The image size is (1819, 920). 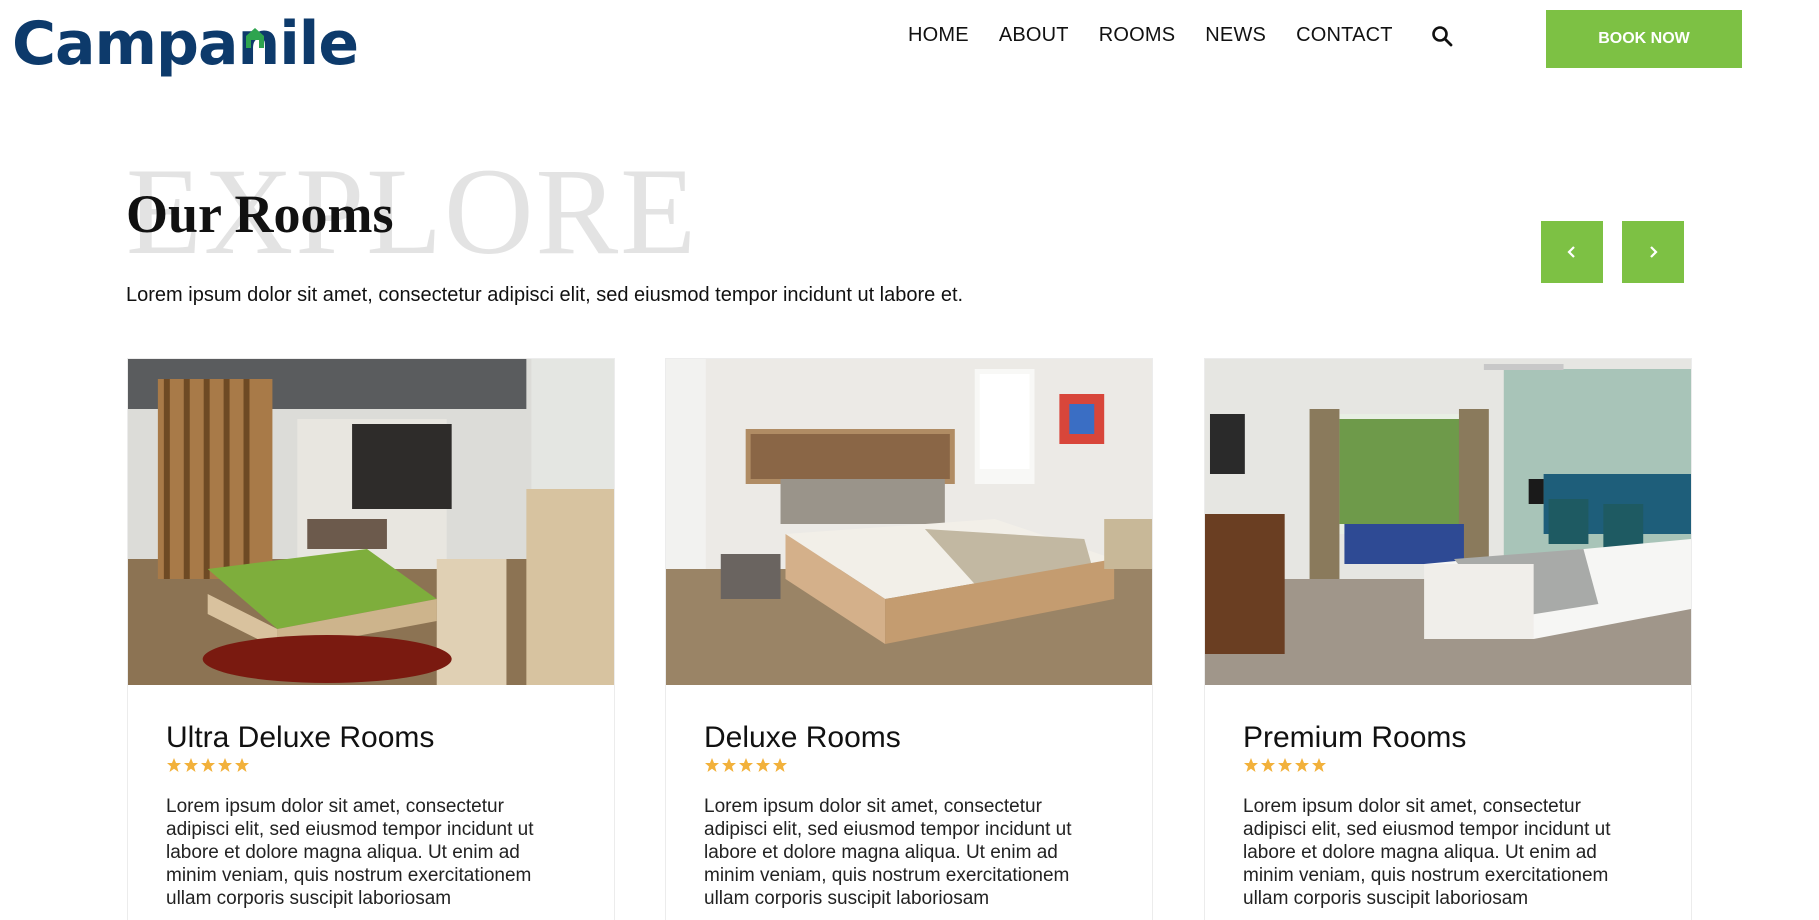 What do you see at coordinates (909, 522) in the screenshot?
I see `room-photo-deluxe` at bounding box center [909, 522].